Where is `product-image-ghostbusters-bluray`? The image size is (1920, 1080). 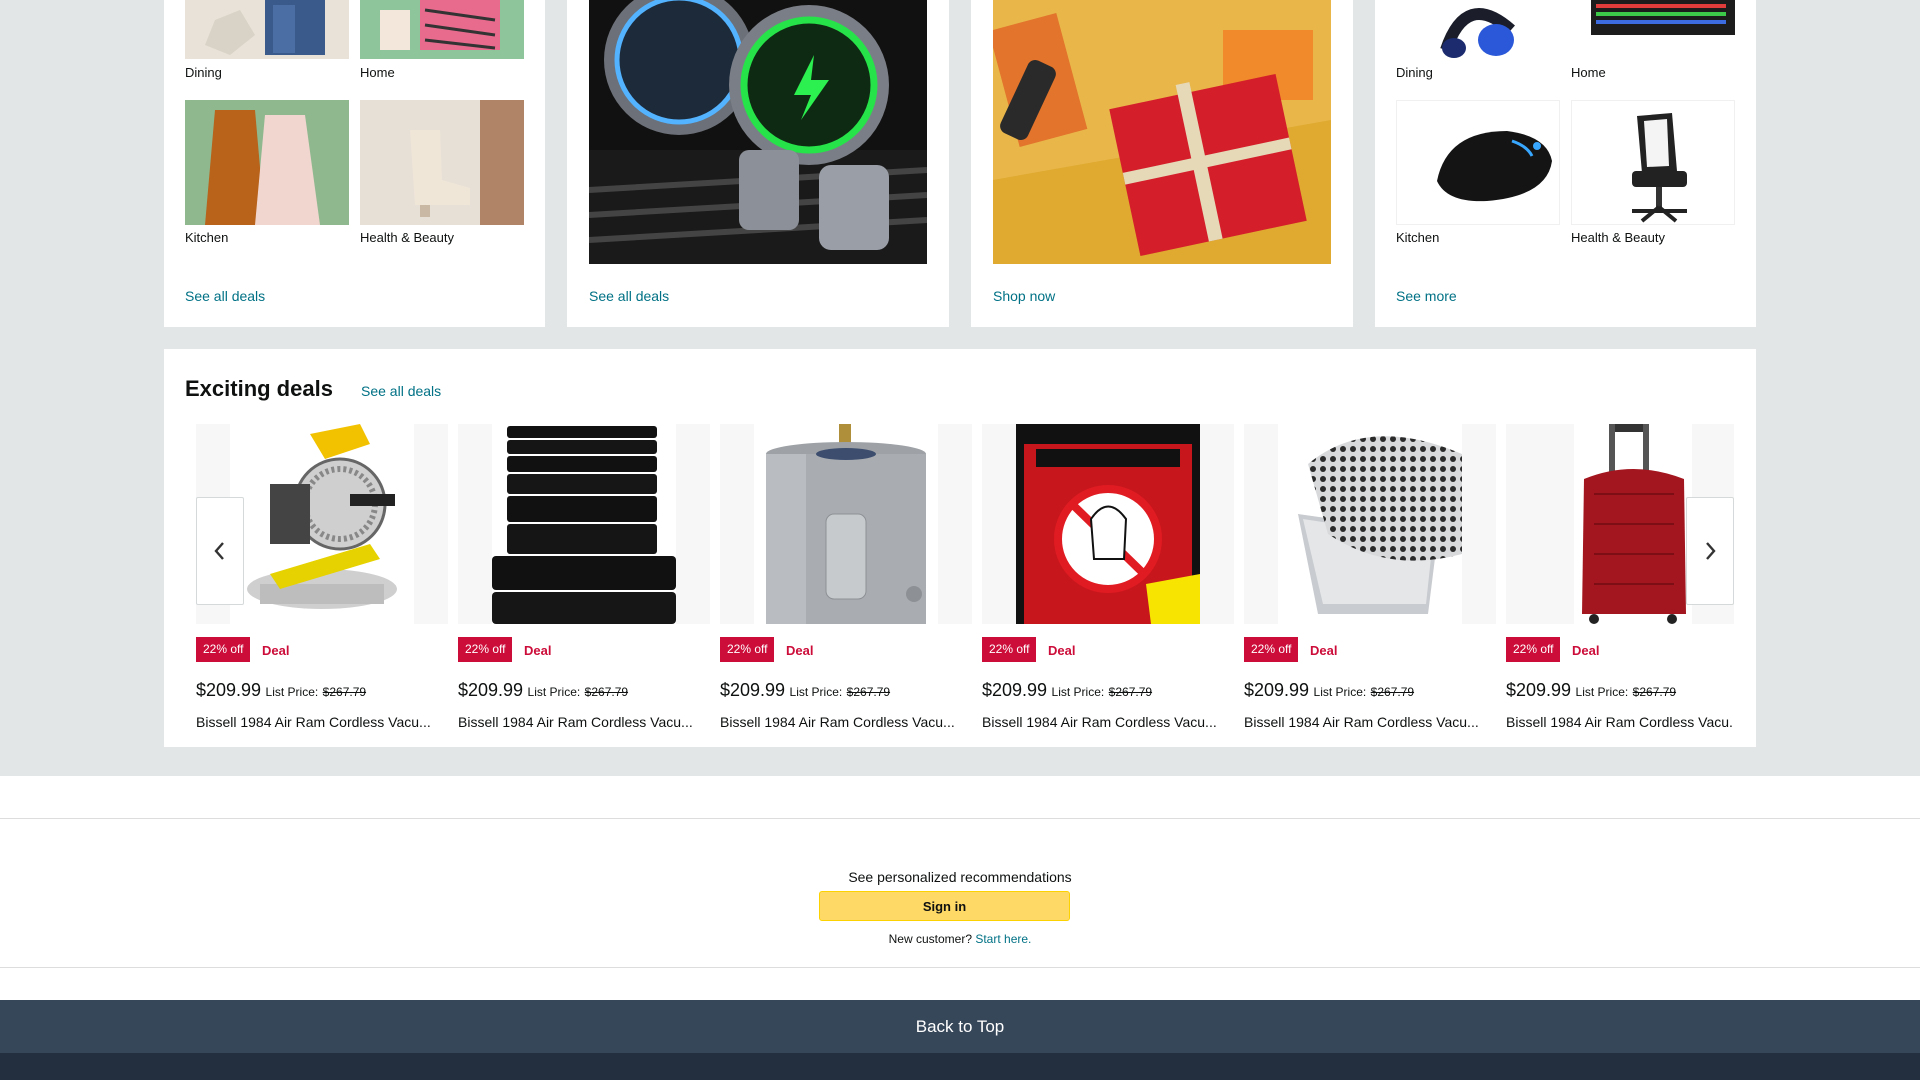
product-image-ghostbusters-bluray is located at coordinates (1108, 524).